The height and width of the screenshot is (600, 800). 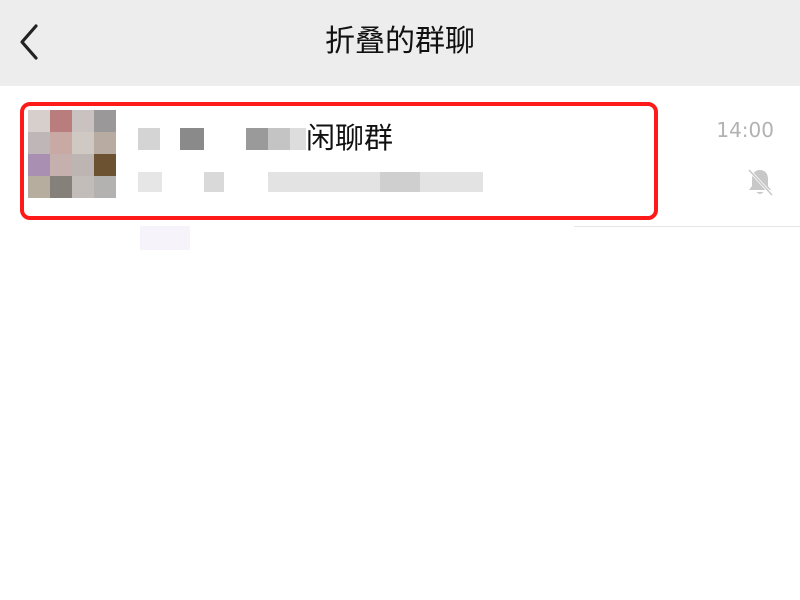 I want to click on faint-artifact, so click(x=165, y=238).